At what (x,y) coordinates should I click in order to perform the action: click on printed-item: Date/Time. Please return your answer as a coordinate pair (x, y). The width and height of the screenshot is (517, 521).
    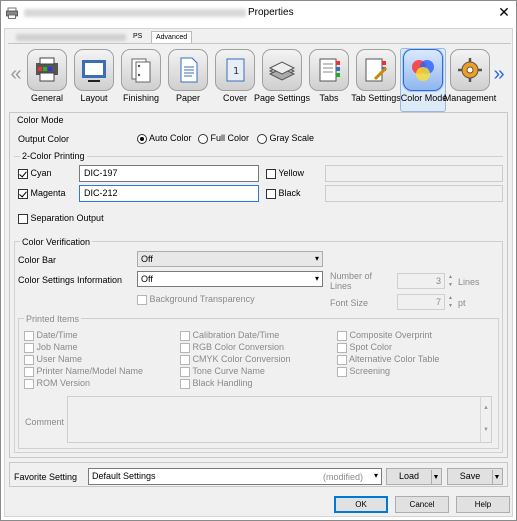
    Looking at the image, I should click on (83, 335).